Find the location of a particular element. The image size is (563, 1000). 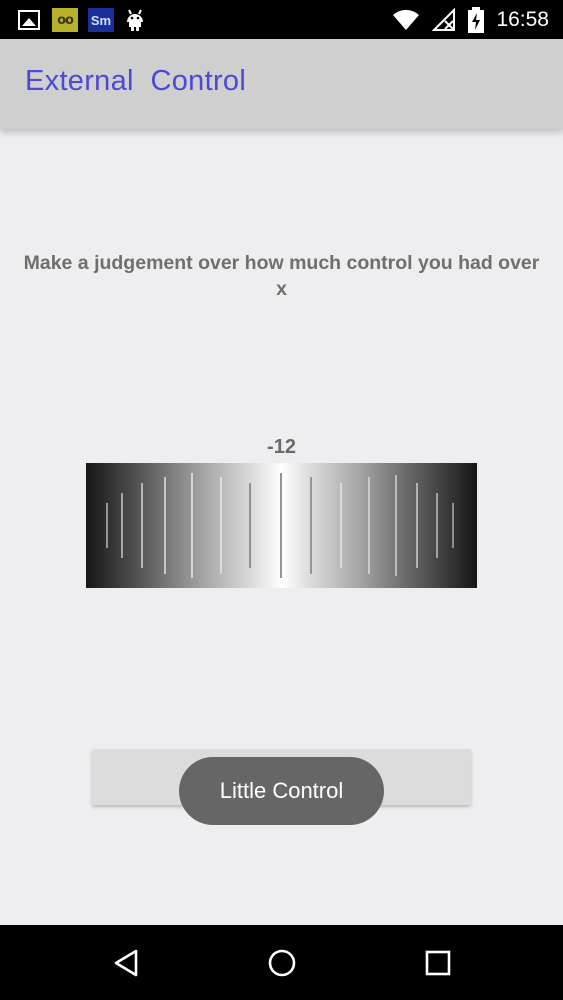

toast-message: Little Control is located at coordinates (281, 791).